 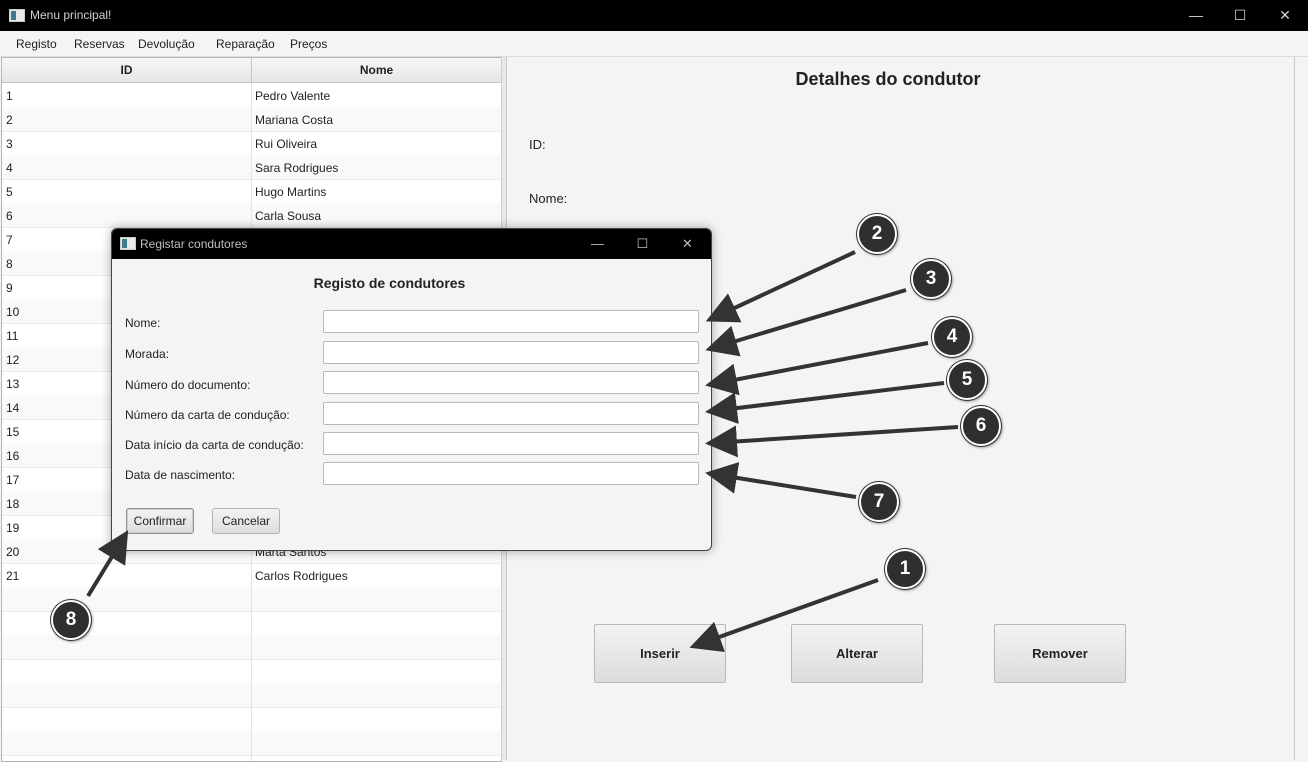 I want to click on menu-registo: Registo, so click(x=36, y=44).